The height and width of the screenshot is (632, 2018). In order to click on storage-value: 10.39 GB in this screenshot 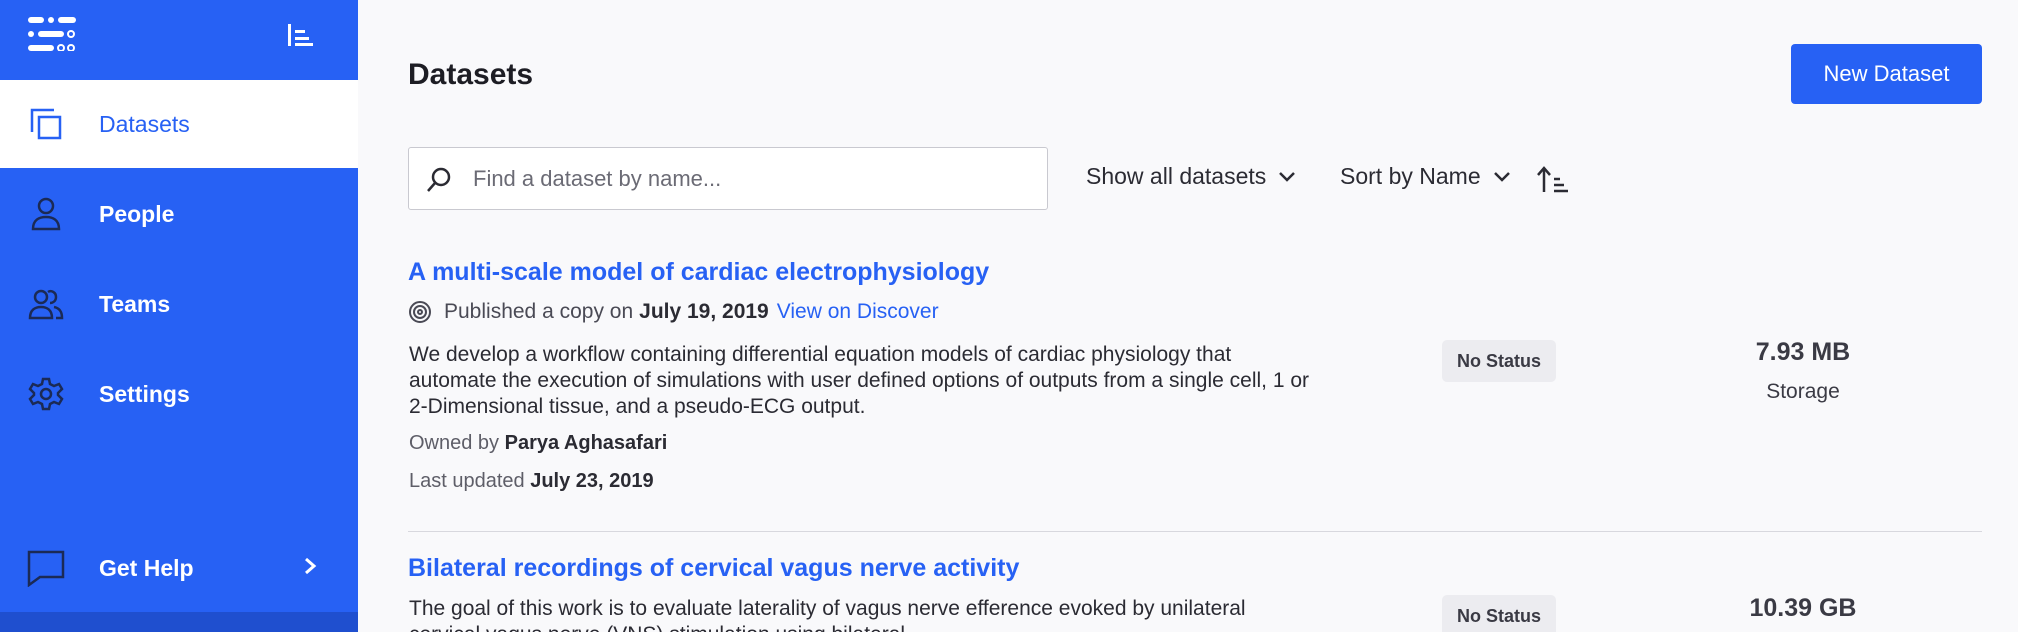, I will do `click(1803, 608)`.